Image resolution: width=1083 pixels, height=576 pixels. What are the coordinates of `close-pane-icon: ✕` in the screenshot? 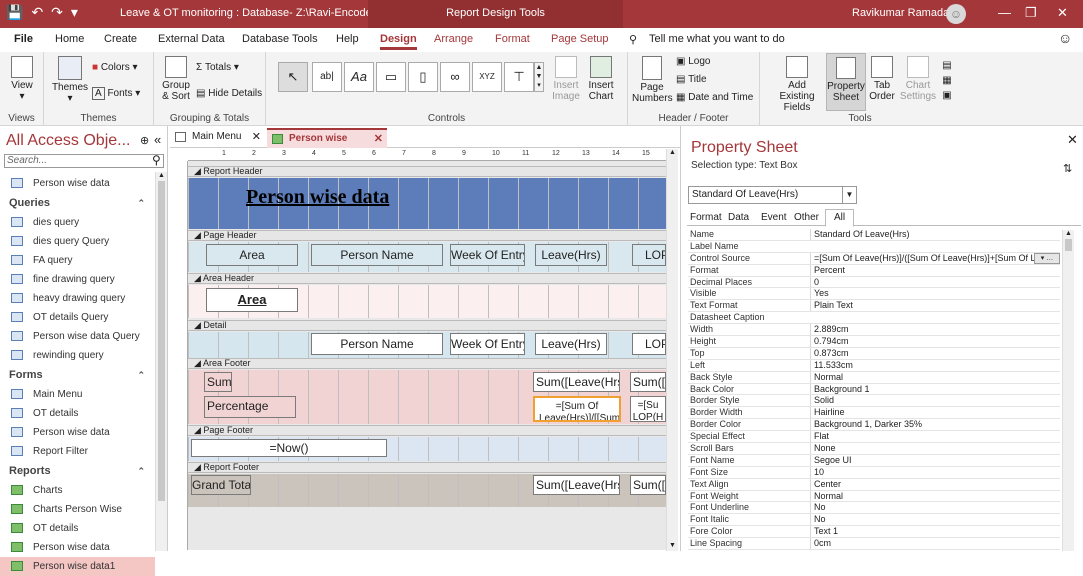 It's located at (1072, 140).